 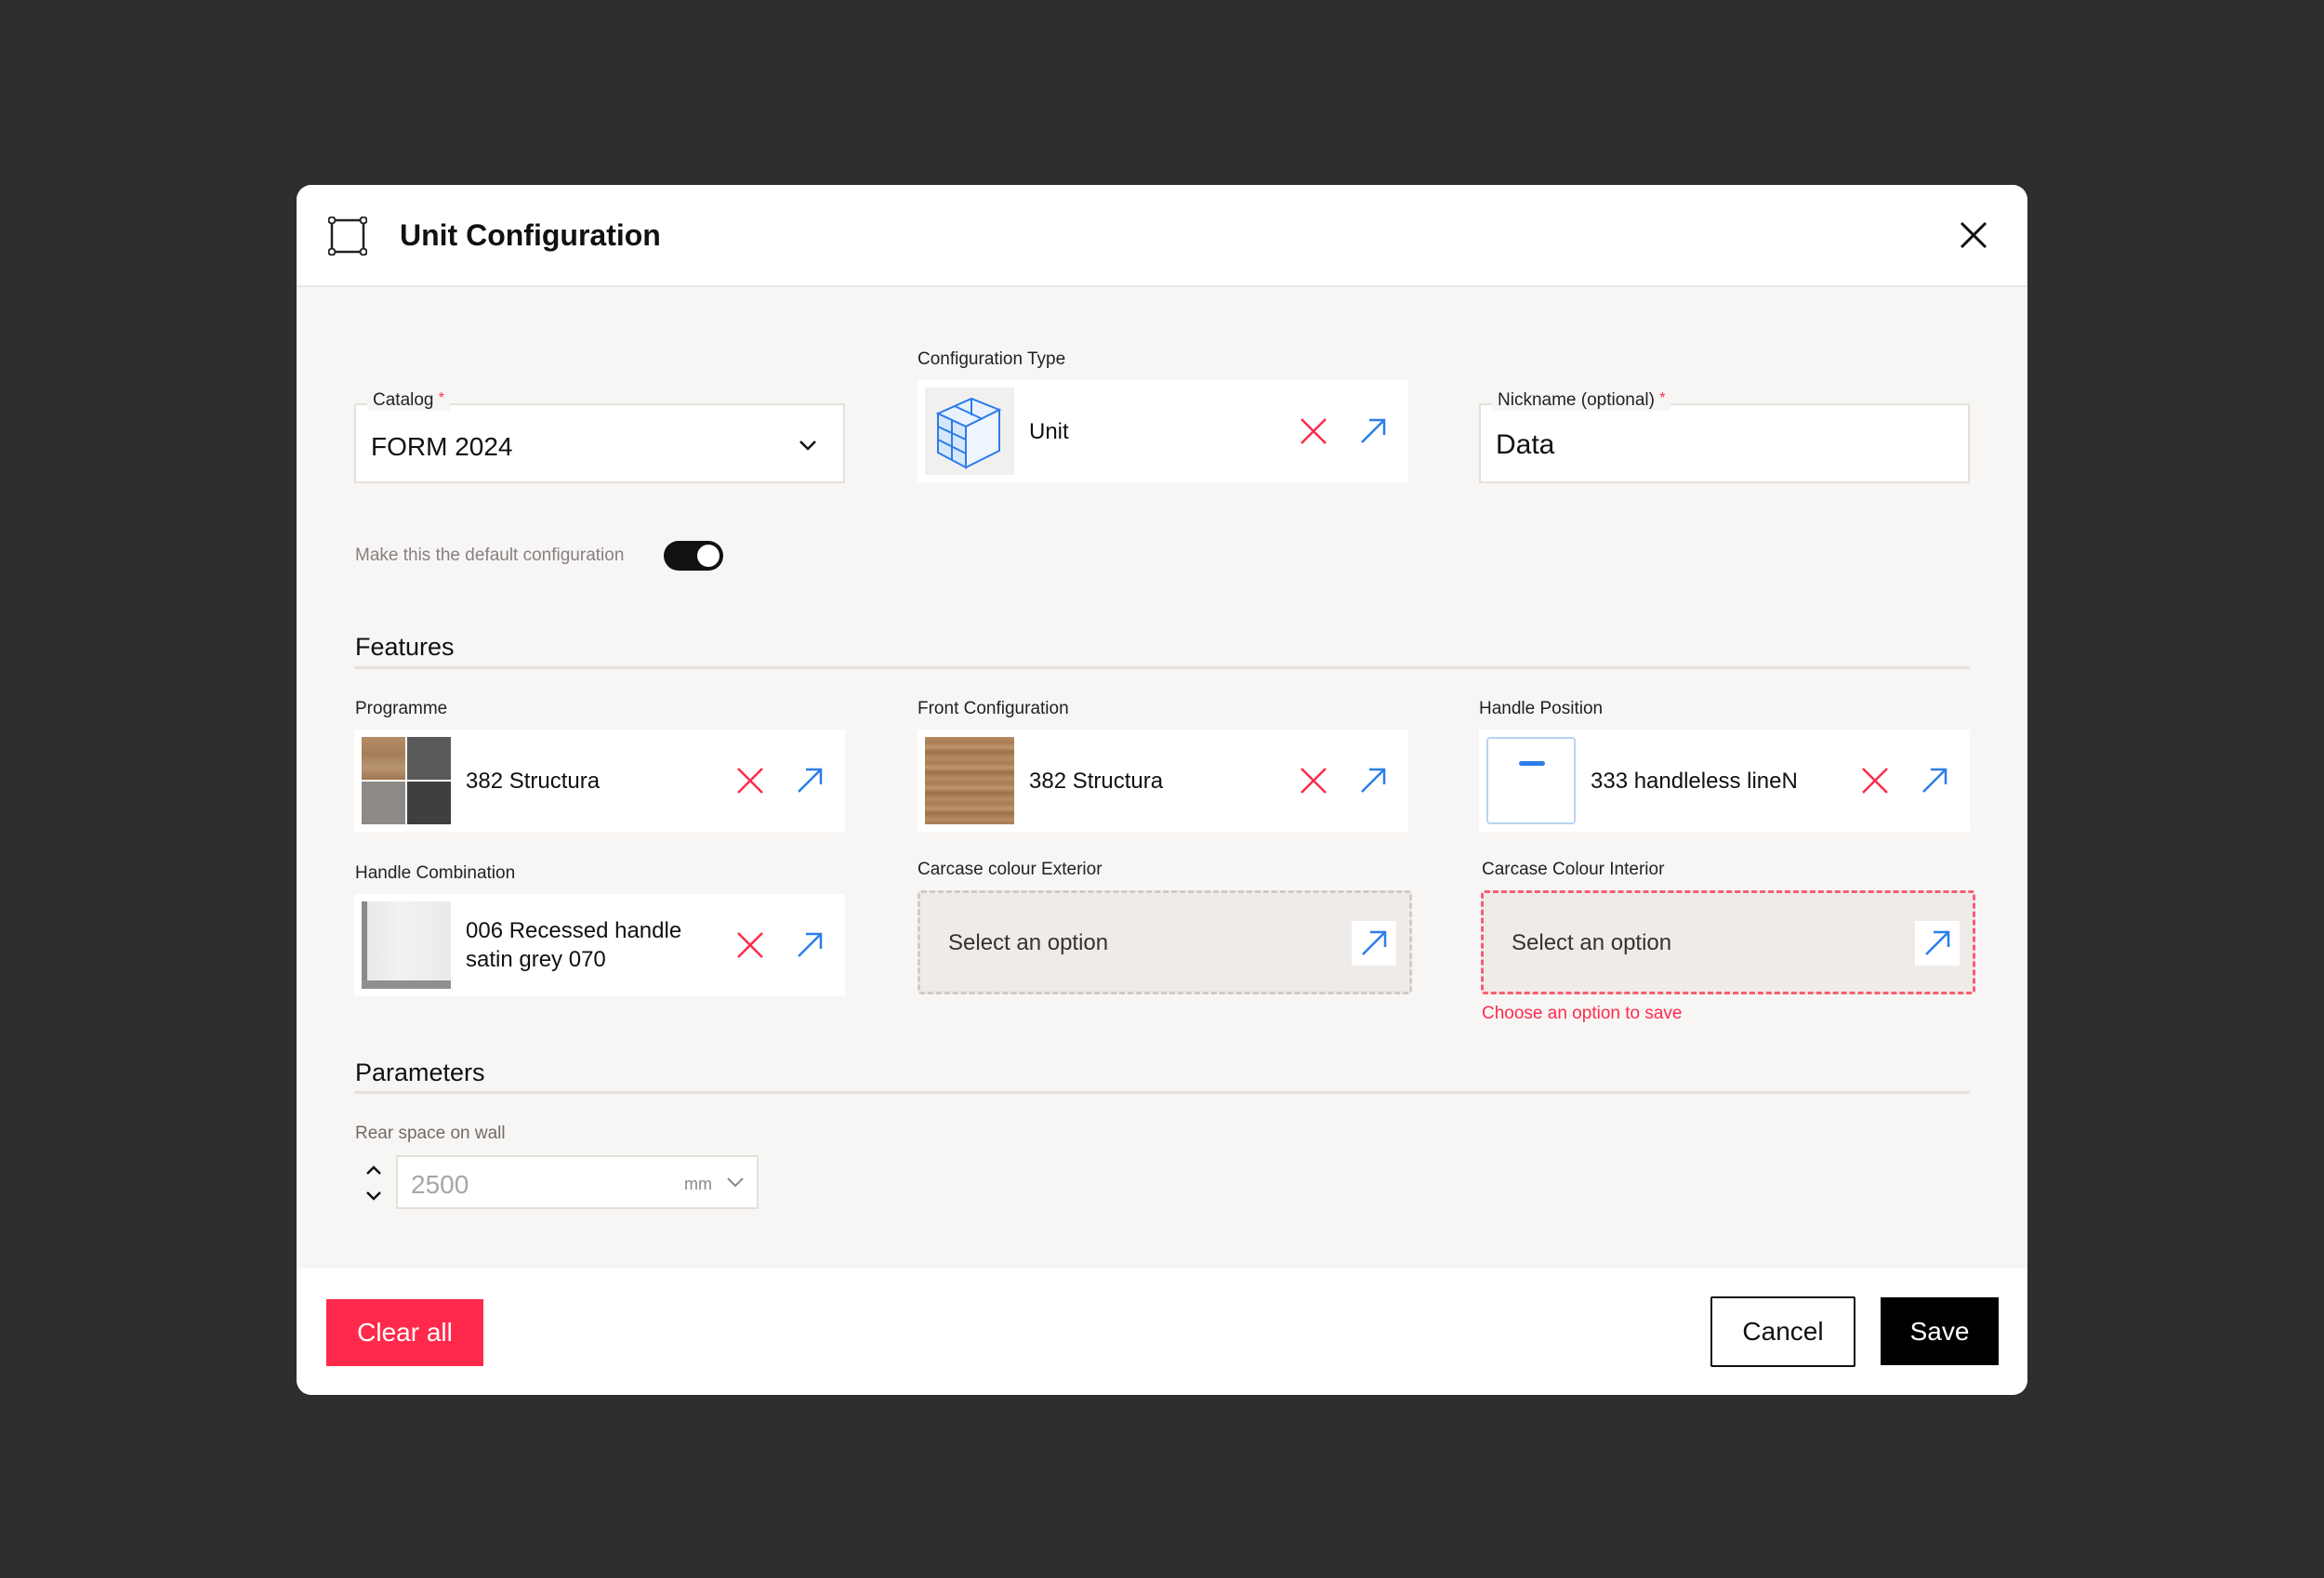 I want to click on cancel-button: Cancel, so click(x=1782, y=1331).